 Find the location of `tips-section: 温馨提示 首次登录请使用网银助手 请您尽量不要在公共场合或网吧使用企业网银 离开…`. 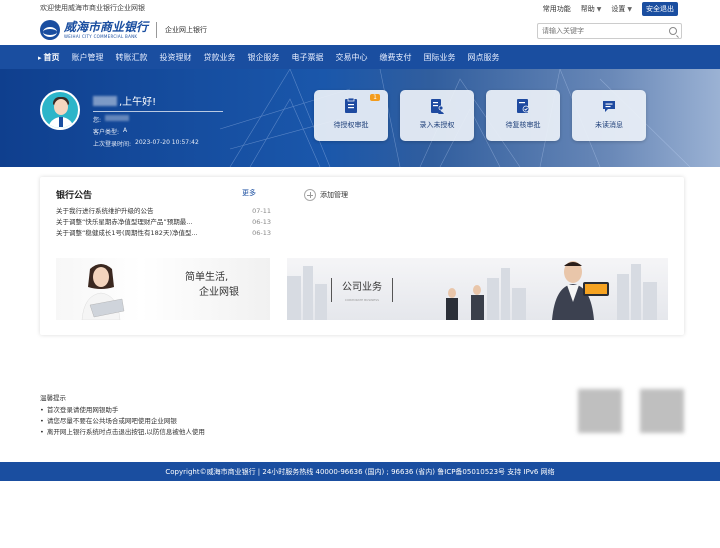

tips-section: 温馨提示 首次登录请使用网银助手 请您尽量不要在公共场合或网吧使用企业网银 离开… is located at coordinates (122, 415).